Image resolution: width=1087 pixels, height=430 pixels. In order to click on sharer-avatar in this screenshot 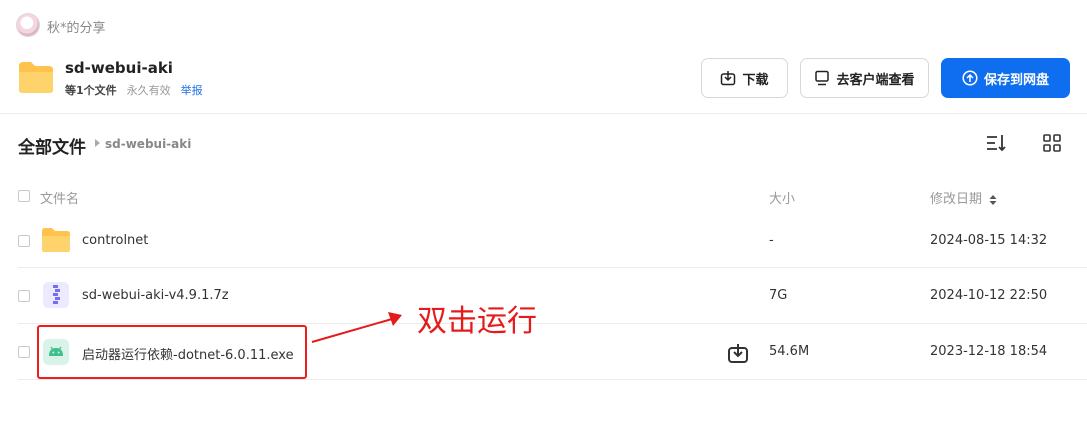, I will do `click(28, 25)`.